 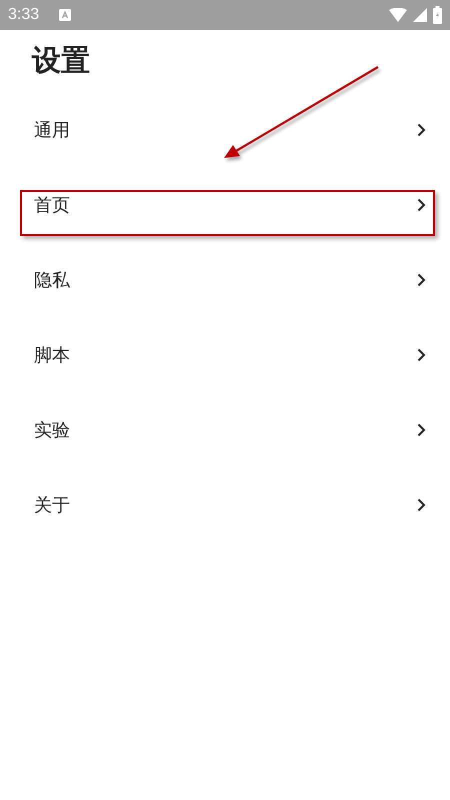 I want to click on settings-item: 通用, so click(x=225, y=129).